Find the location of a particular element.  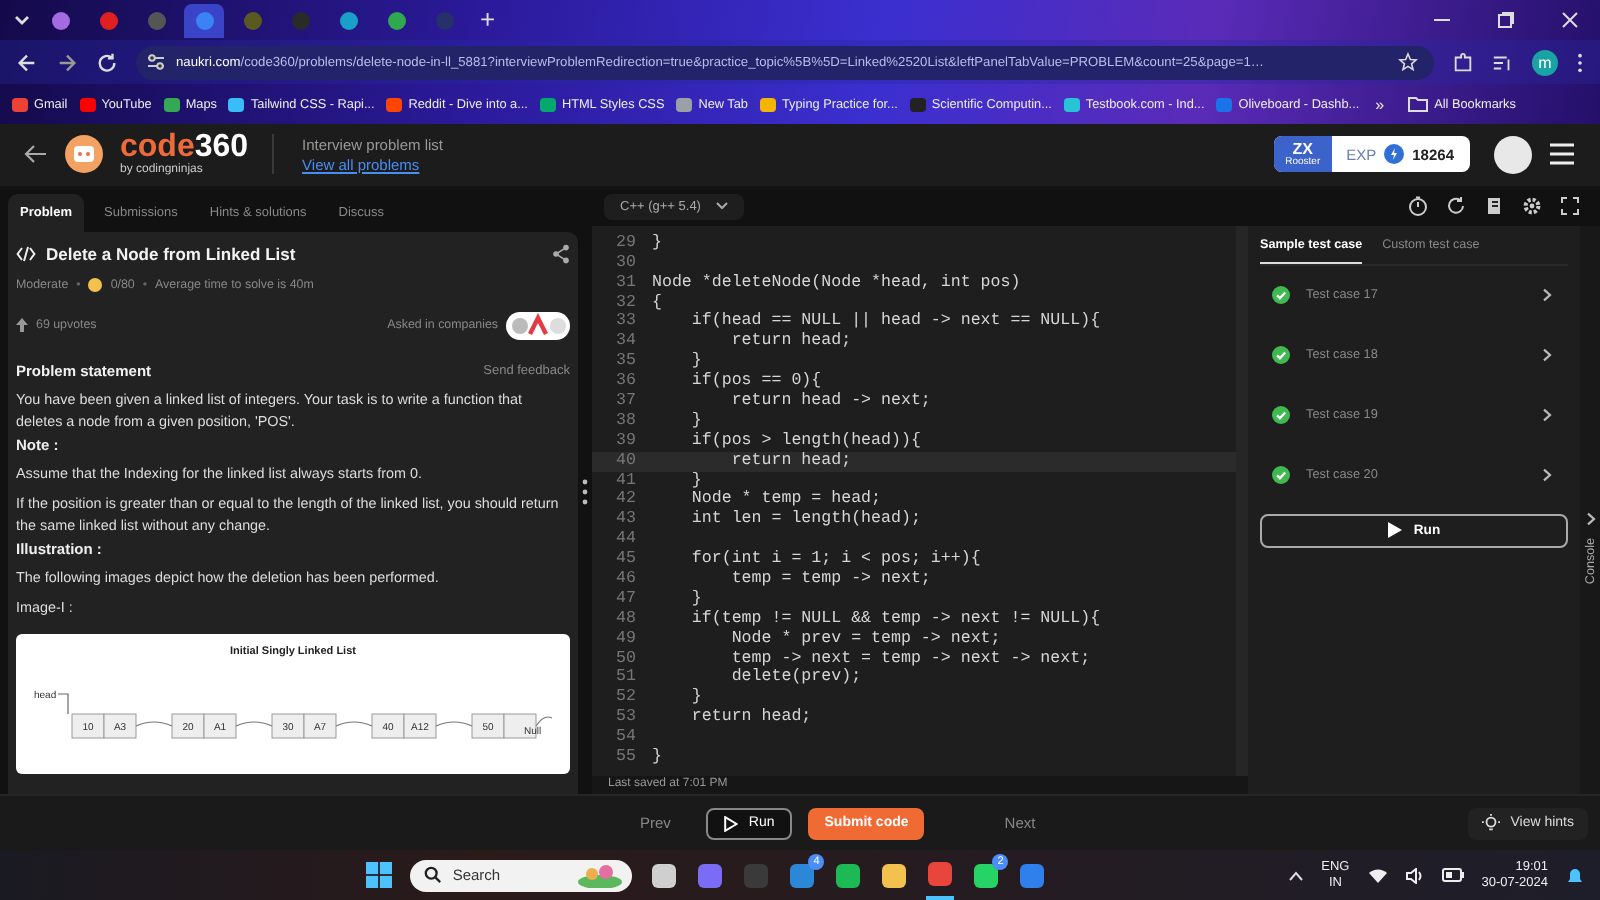

battery-icon is located at coordinates (1452, 875).